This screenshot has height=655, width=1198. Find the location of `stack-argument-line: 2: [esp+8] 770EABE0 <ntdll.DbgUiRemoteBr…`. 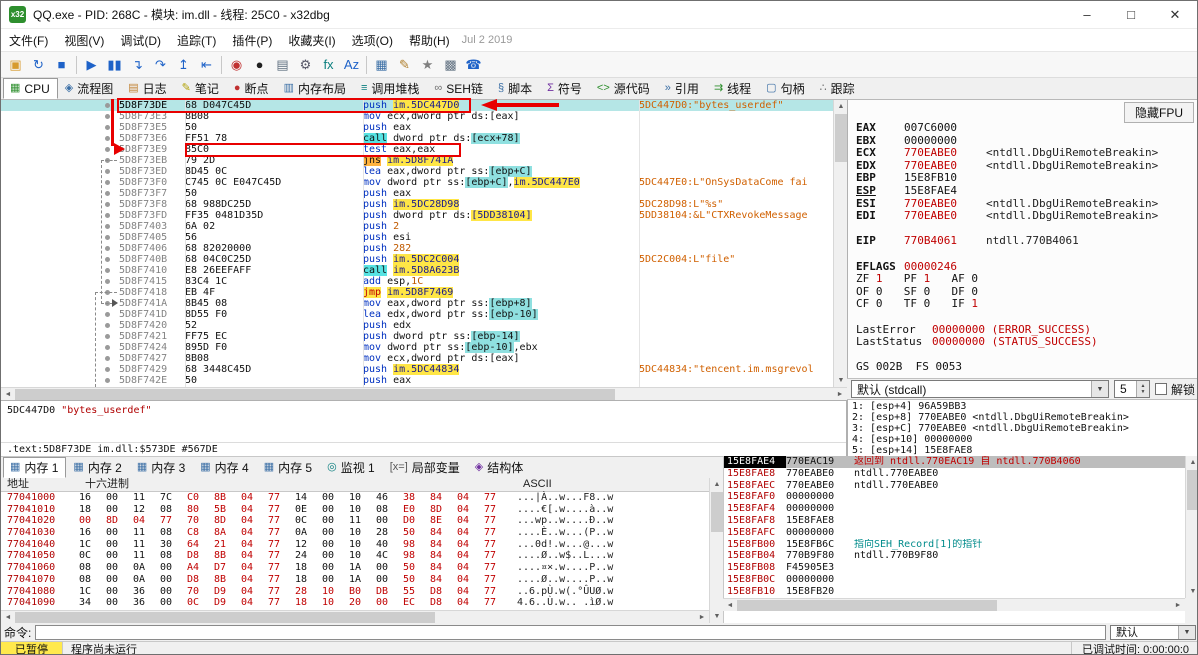

stack-argument-line: 2: [esp+8] 770EABE0 <ntdll.DbgUiRemoteBr… is located at coordinates (1024, 417).